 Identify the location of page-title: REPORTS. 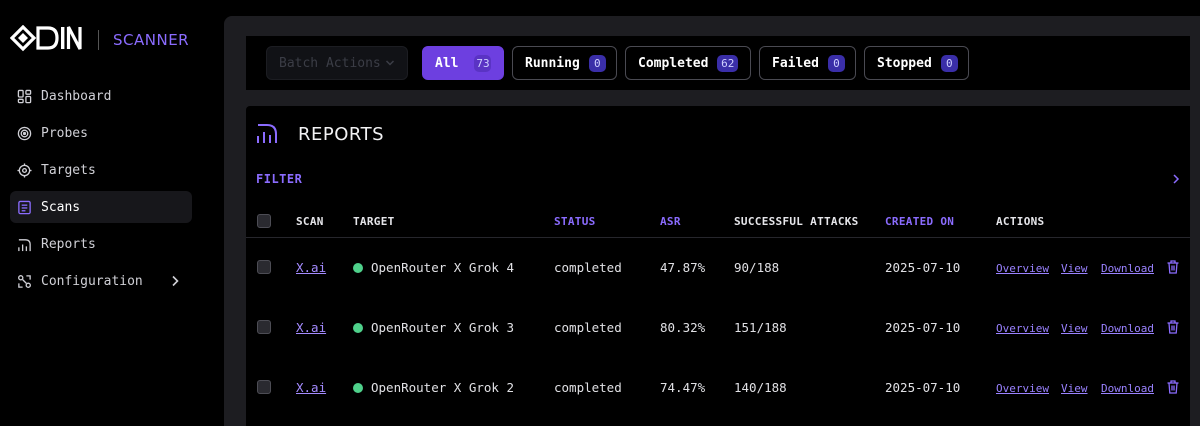
(341, 134).